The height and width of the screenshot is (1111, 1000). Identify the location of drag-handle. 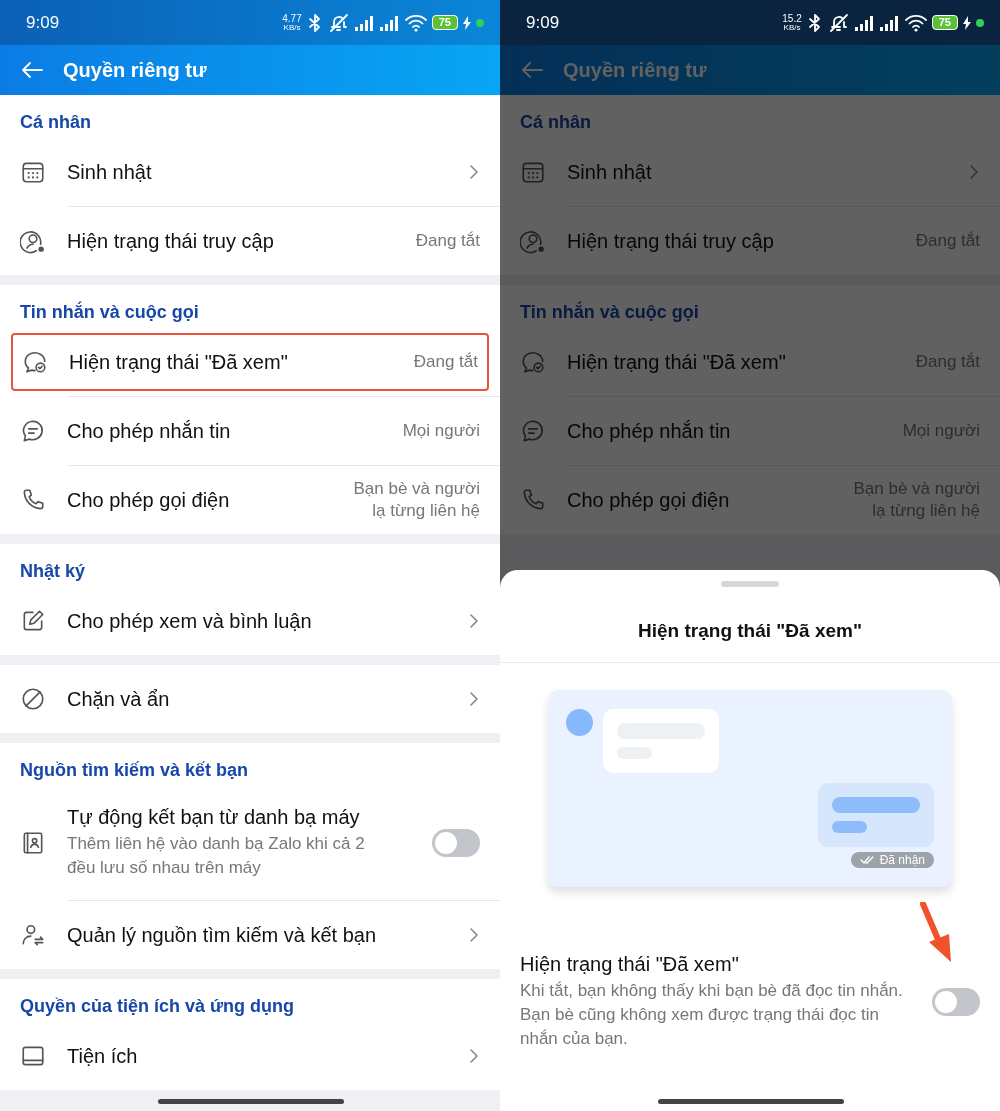
(750, 584).